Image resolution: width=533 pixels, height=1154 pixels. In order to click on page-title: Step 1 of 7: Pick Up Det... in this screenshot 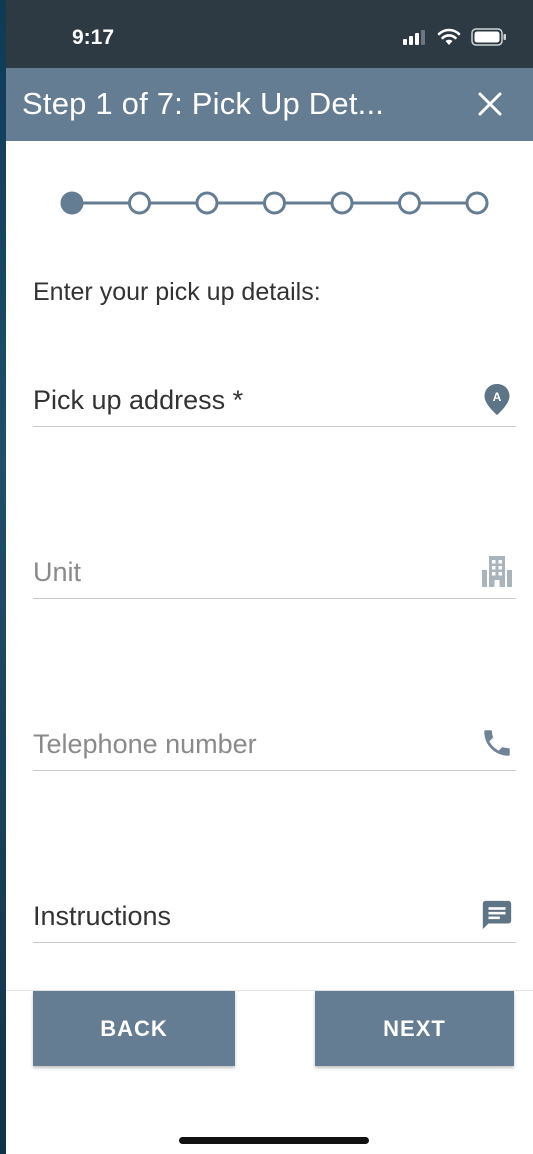, I will do `click(203, 103)`.